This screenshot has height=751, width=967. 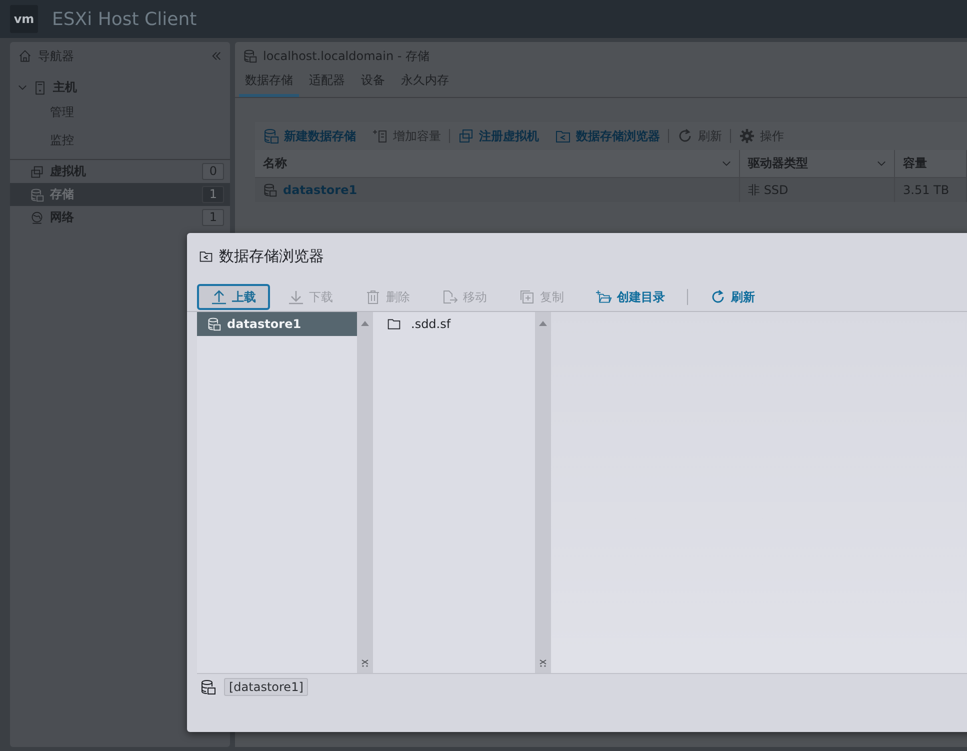 What do you see at coordinates (373, 297) in the screenshot?
I see `trash-icon` at bounding box center [373, 297].